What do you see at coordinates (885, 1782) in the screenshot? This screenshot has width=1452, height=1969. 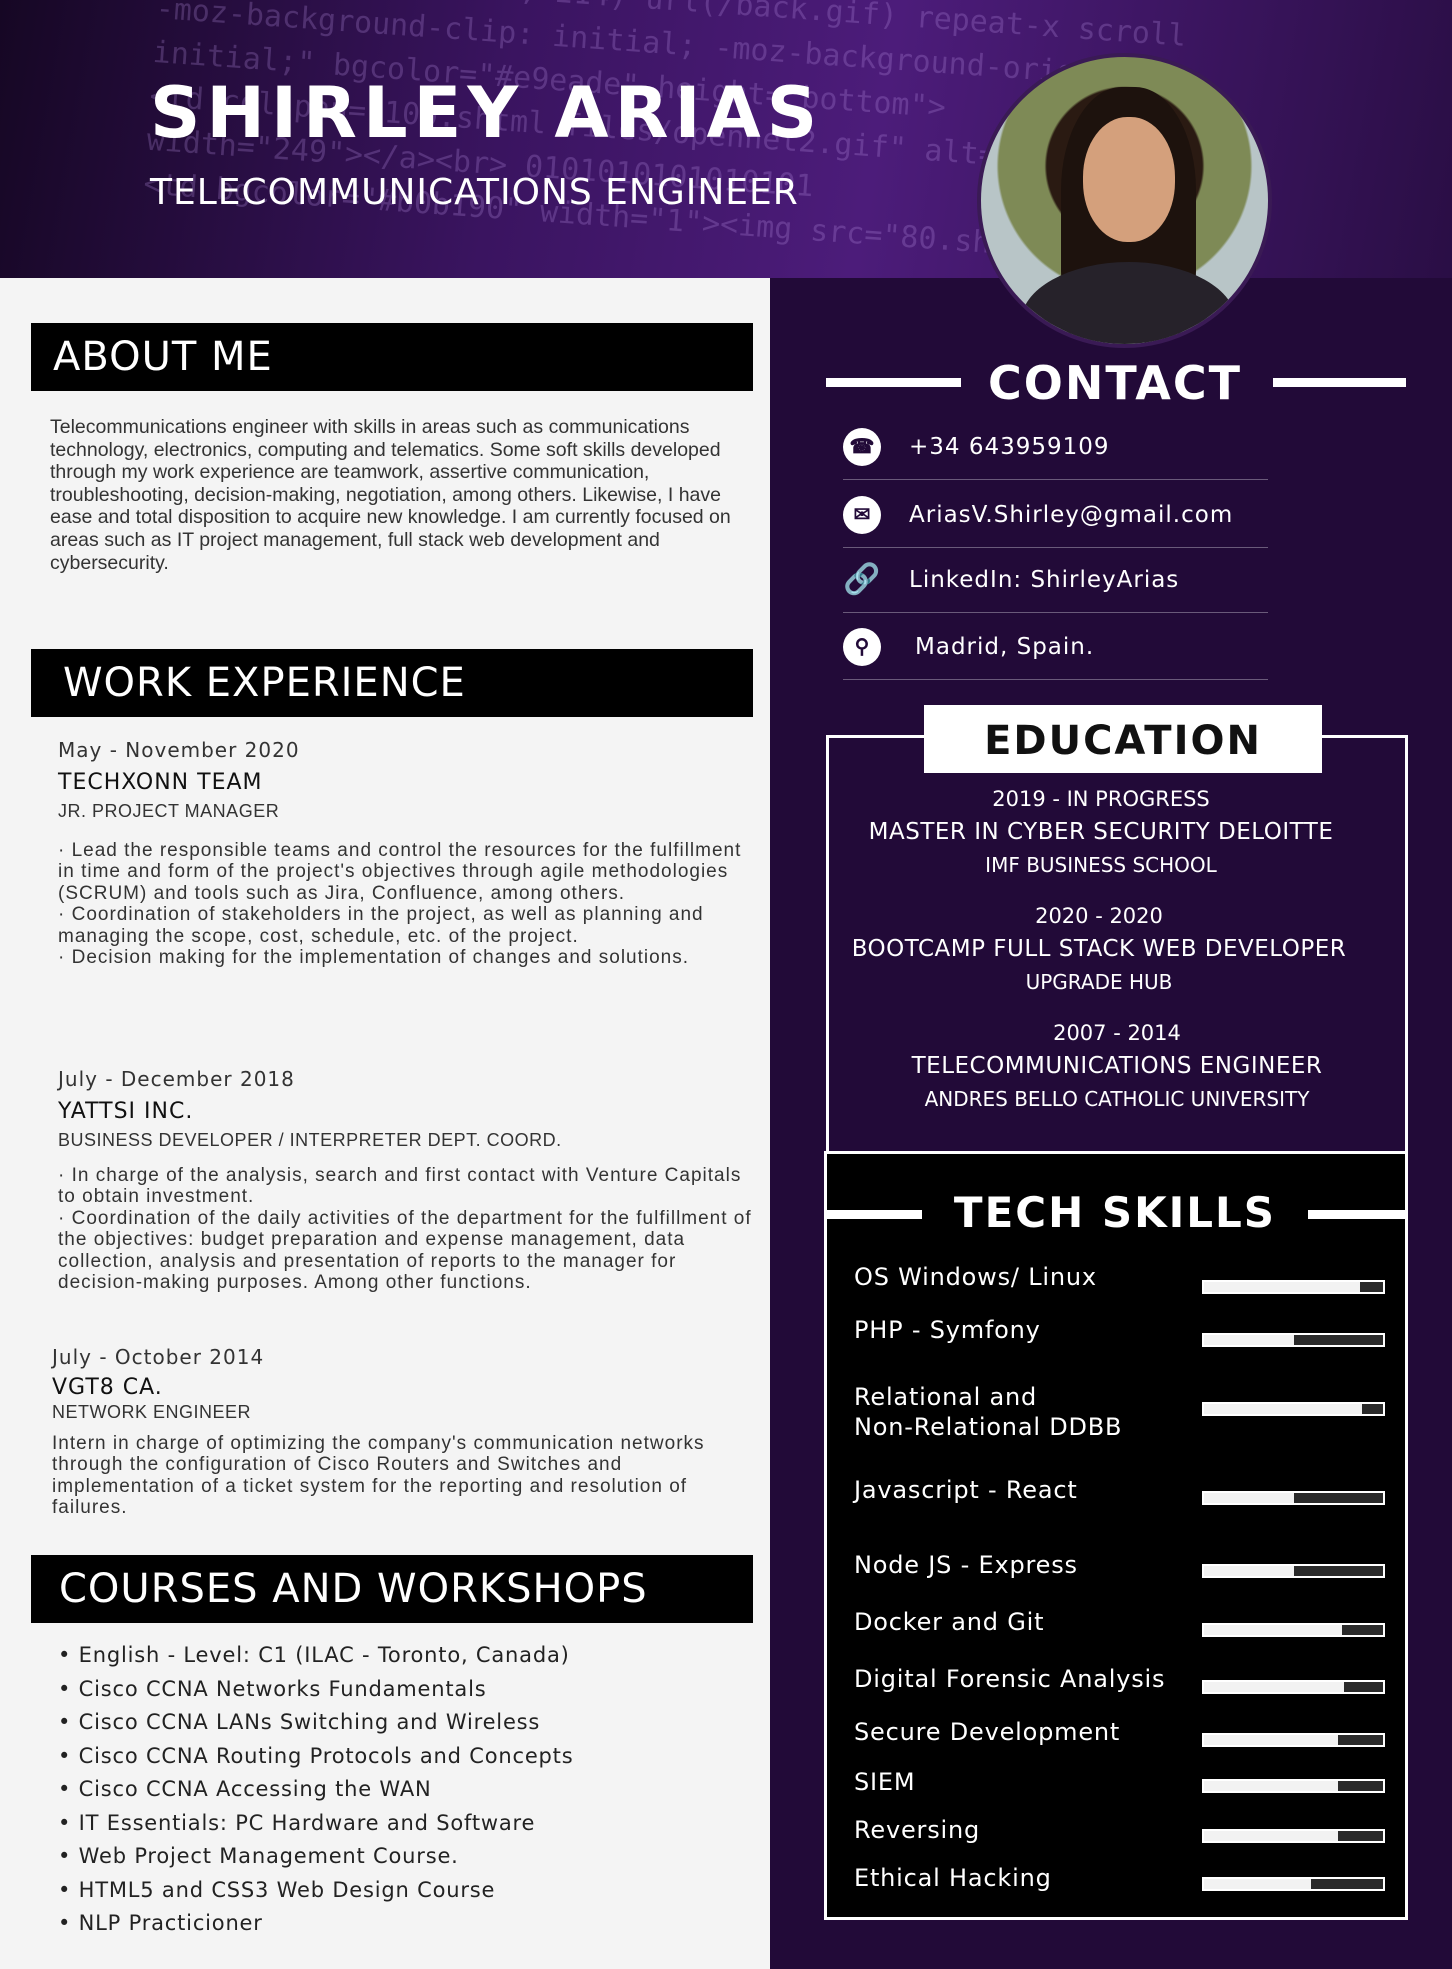 I see `skill-label: SIEM` at bounding box center [885, 1782].